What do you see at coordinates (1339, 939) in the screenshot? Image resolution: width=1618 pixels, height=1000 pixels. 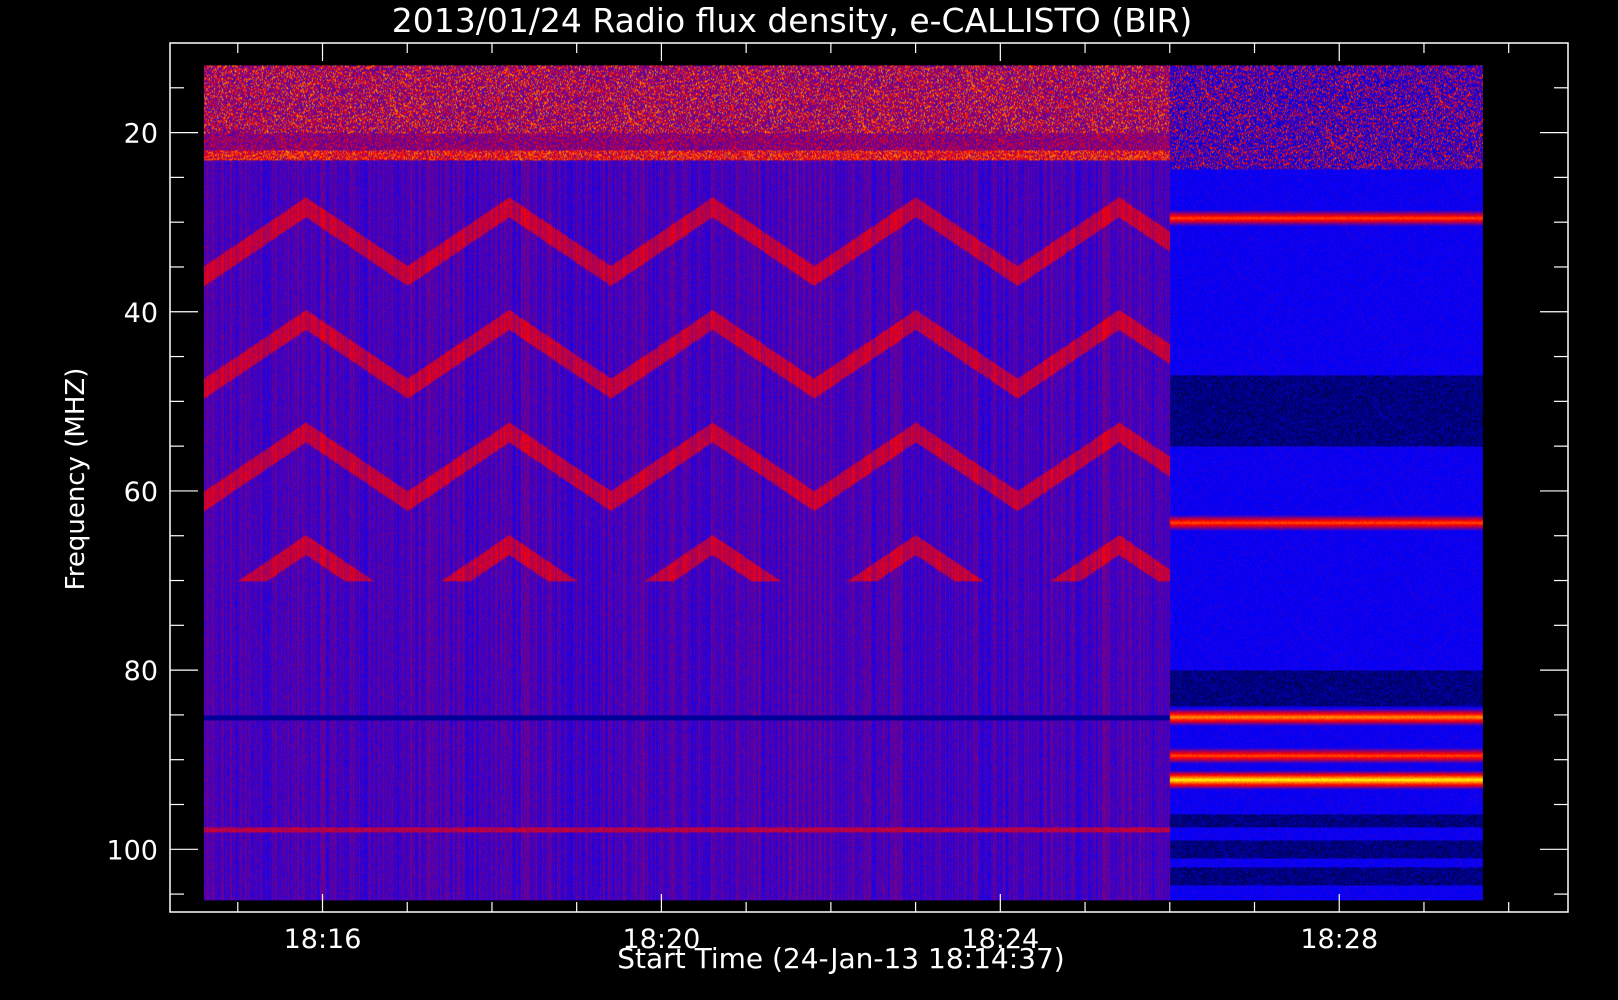 I see `x-tick-label: 18:28` at bounding box center [1339, 939].